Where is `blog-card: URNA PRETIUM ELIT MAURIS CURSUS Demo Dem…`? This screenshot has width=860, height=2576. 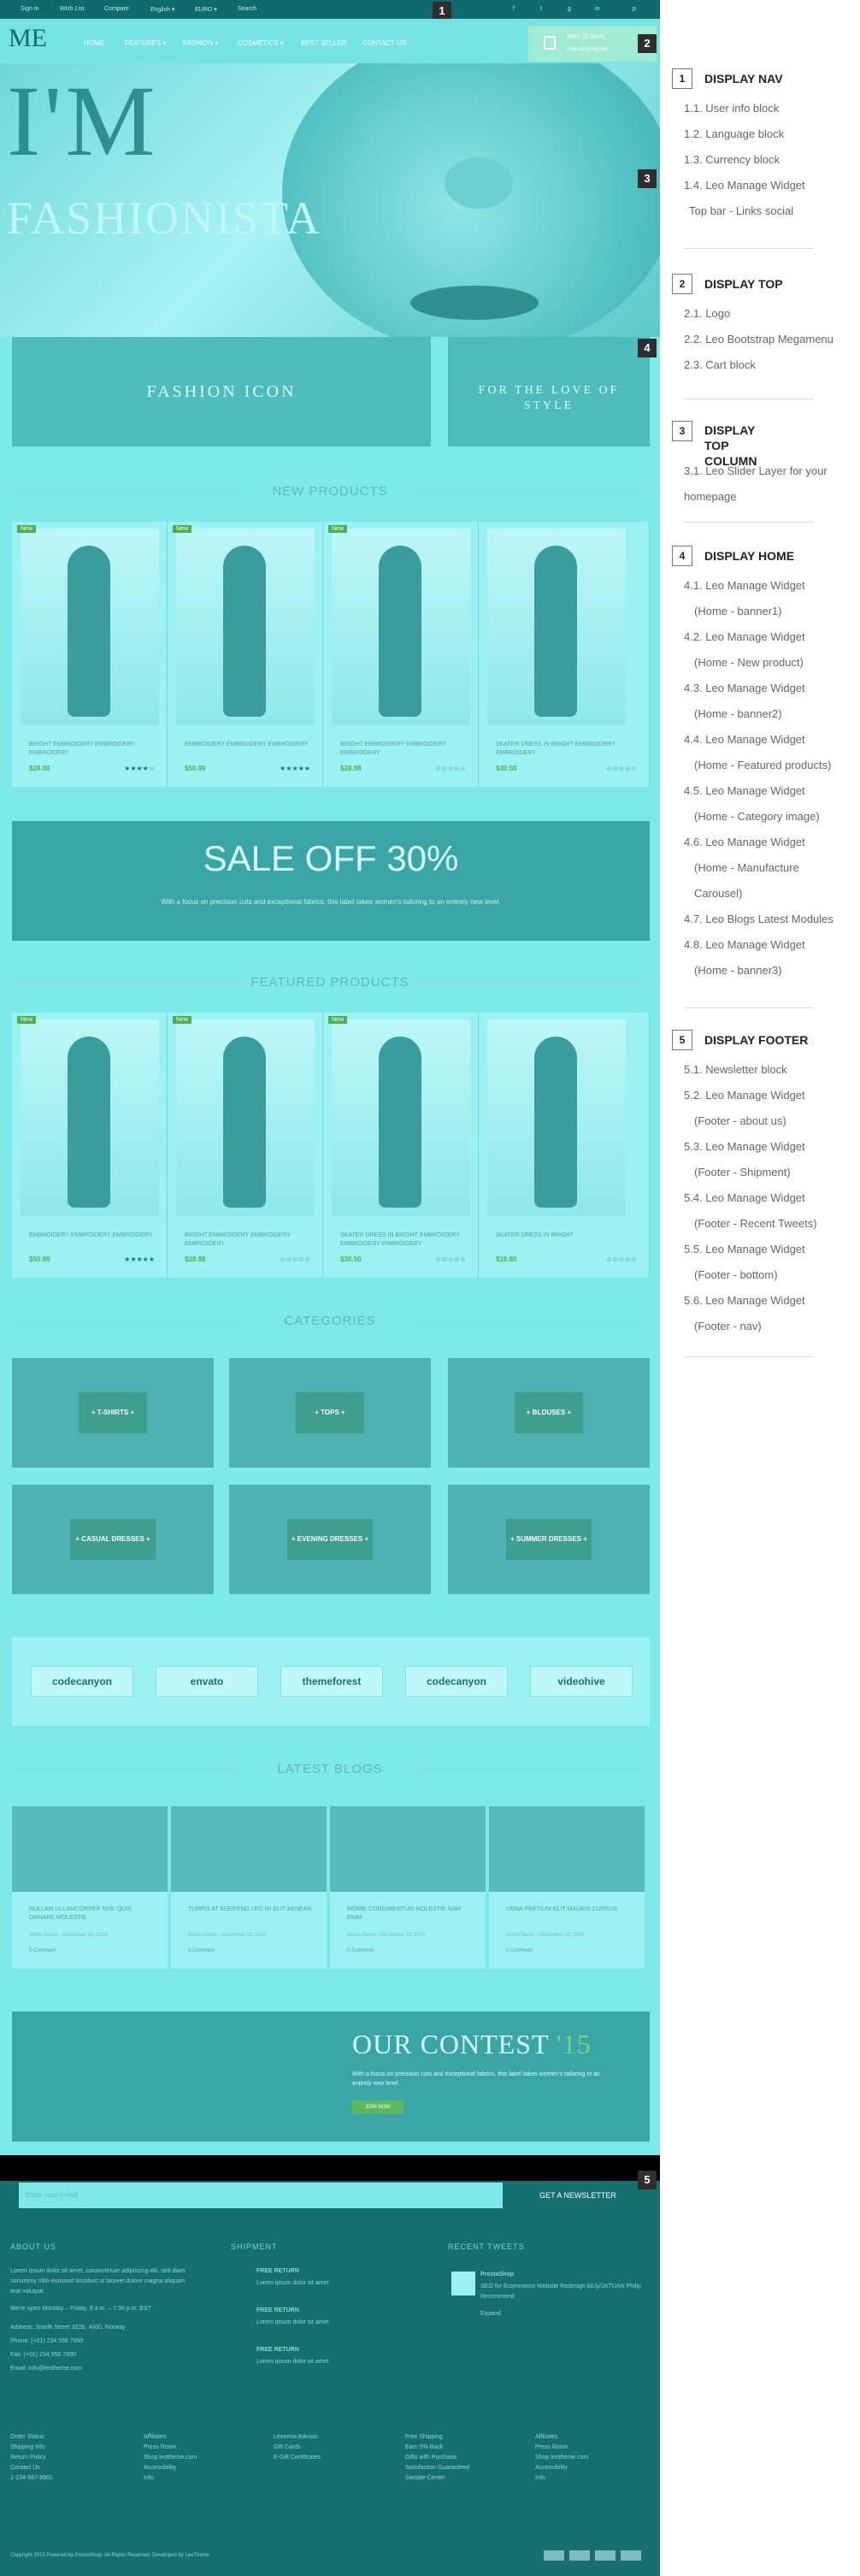
blog-card: URNA PRETIUM ELIT MAURIS CURSUS Demo Dem… is located at coordinates (567, 1887).